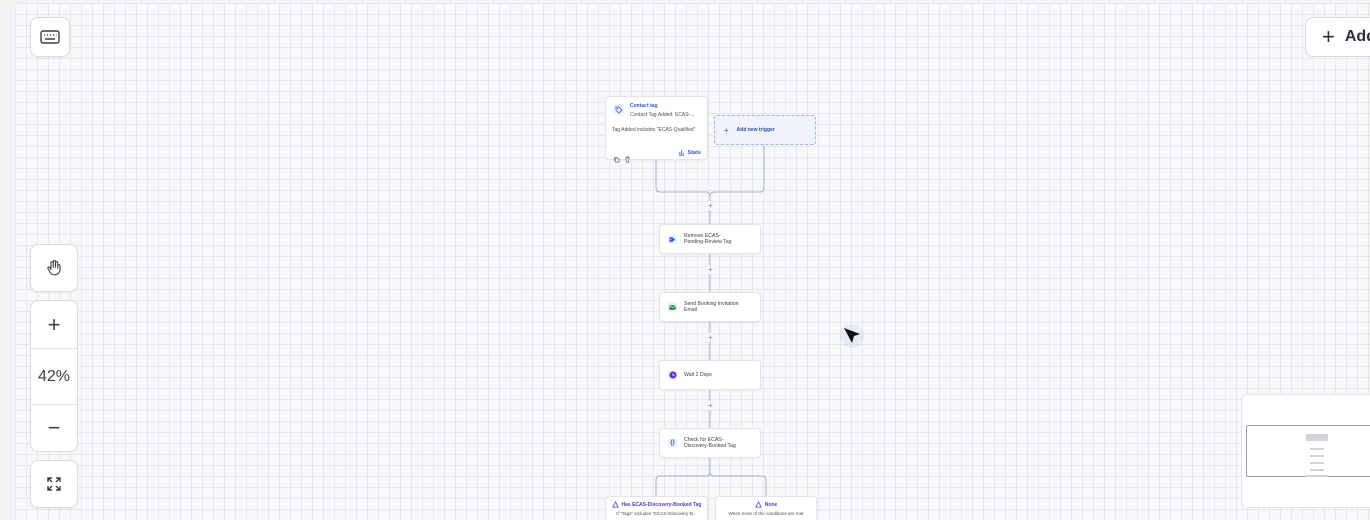  I want to click on delete-icon, so click(627, 159).